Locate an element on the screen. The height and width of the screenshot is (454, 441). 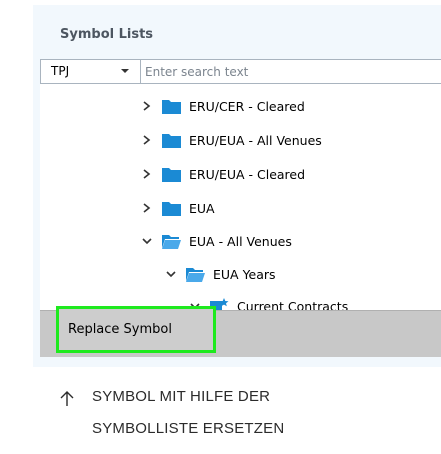
tree-item-label: ERU/CER - Cleared is located at coordinates (247, 106).